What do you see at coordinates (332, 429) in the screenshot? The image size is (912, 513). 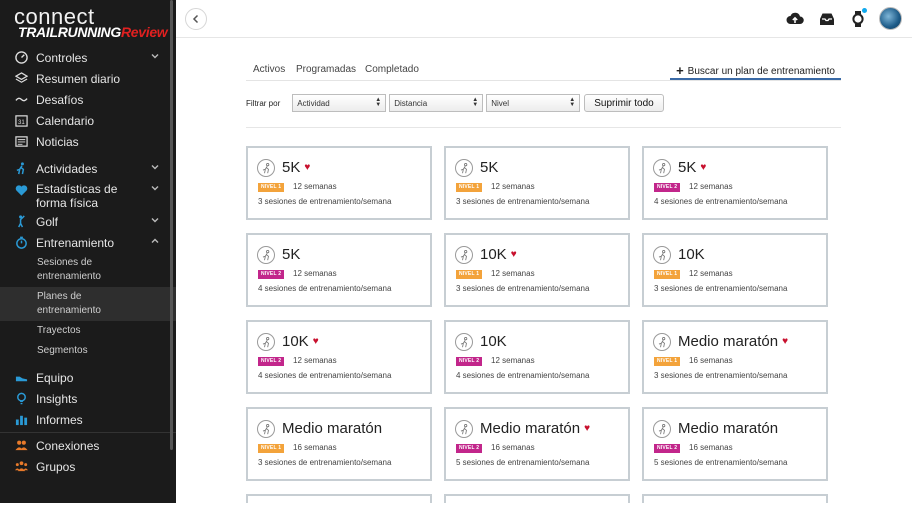 I see `plan-title: Medio maratón` at bounding box center [332, 429].